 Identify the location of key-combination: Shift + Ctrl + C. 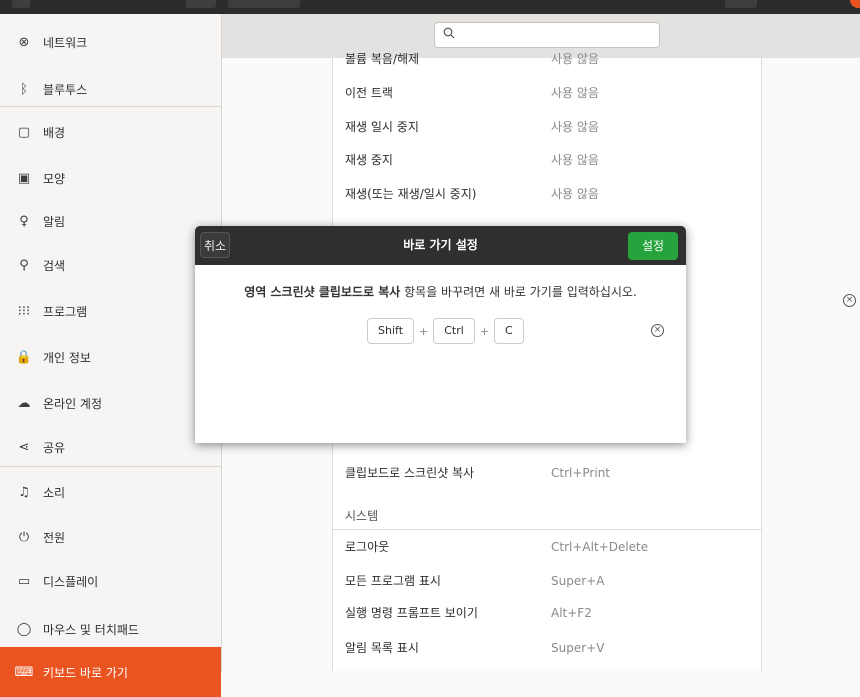
(445, 331).